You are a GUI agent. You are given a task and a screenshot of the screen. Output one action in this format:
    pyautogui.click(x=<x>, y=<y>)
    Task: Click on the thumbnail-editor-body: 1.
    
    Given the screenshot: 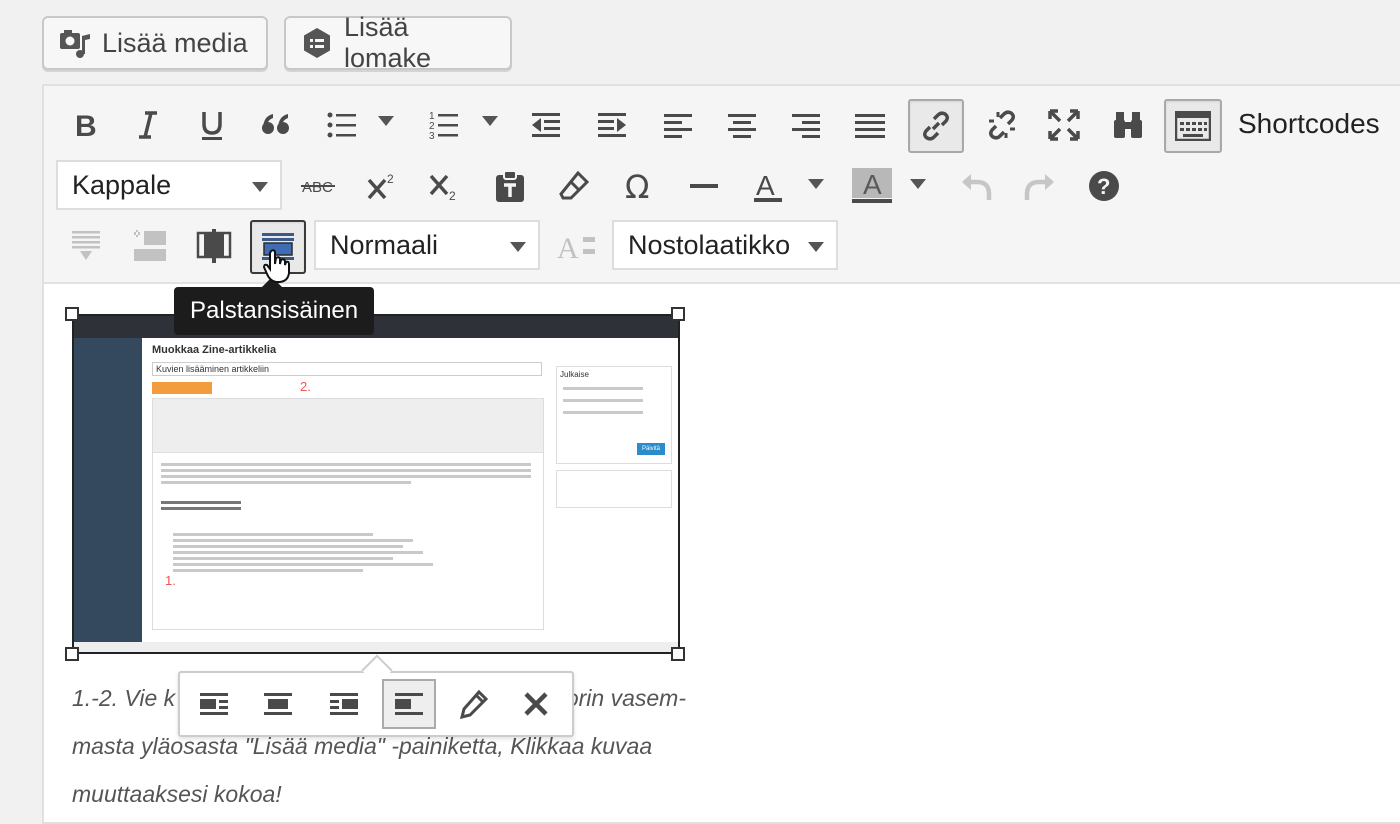 What is the action you would take?
    pyautogui.click(x=348, y=541)
    